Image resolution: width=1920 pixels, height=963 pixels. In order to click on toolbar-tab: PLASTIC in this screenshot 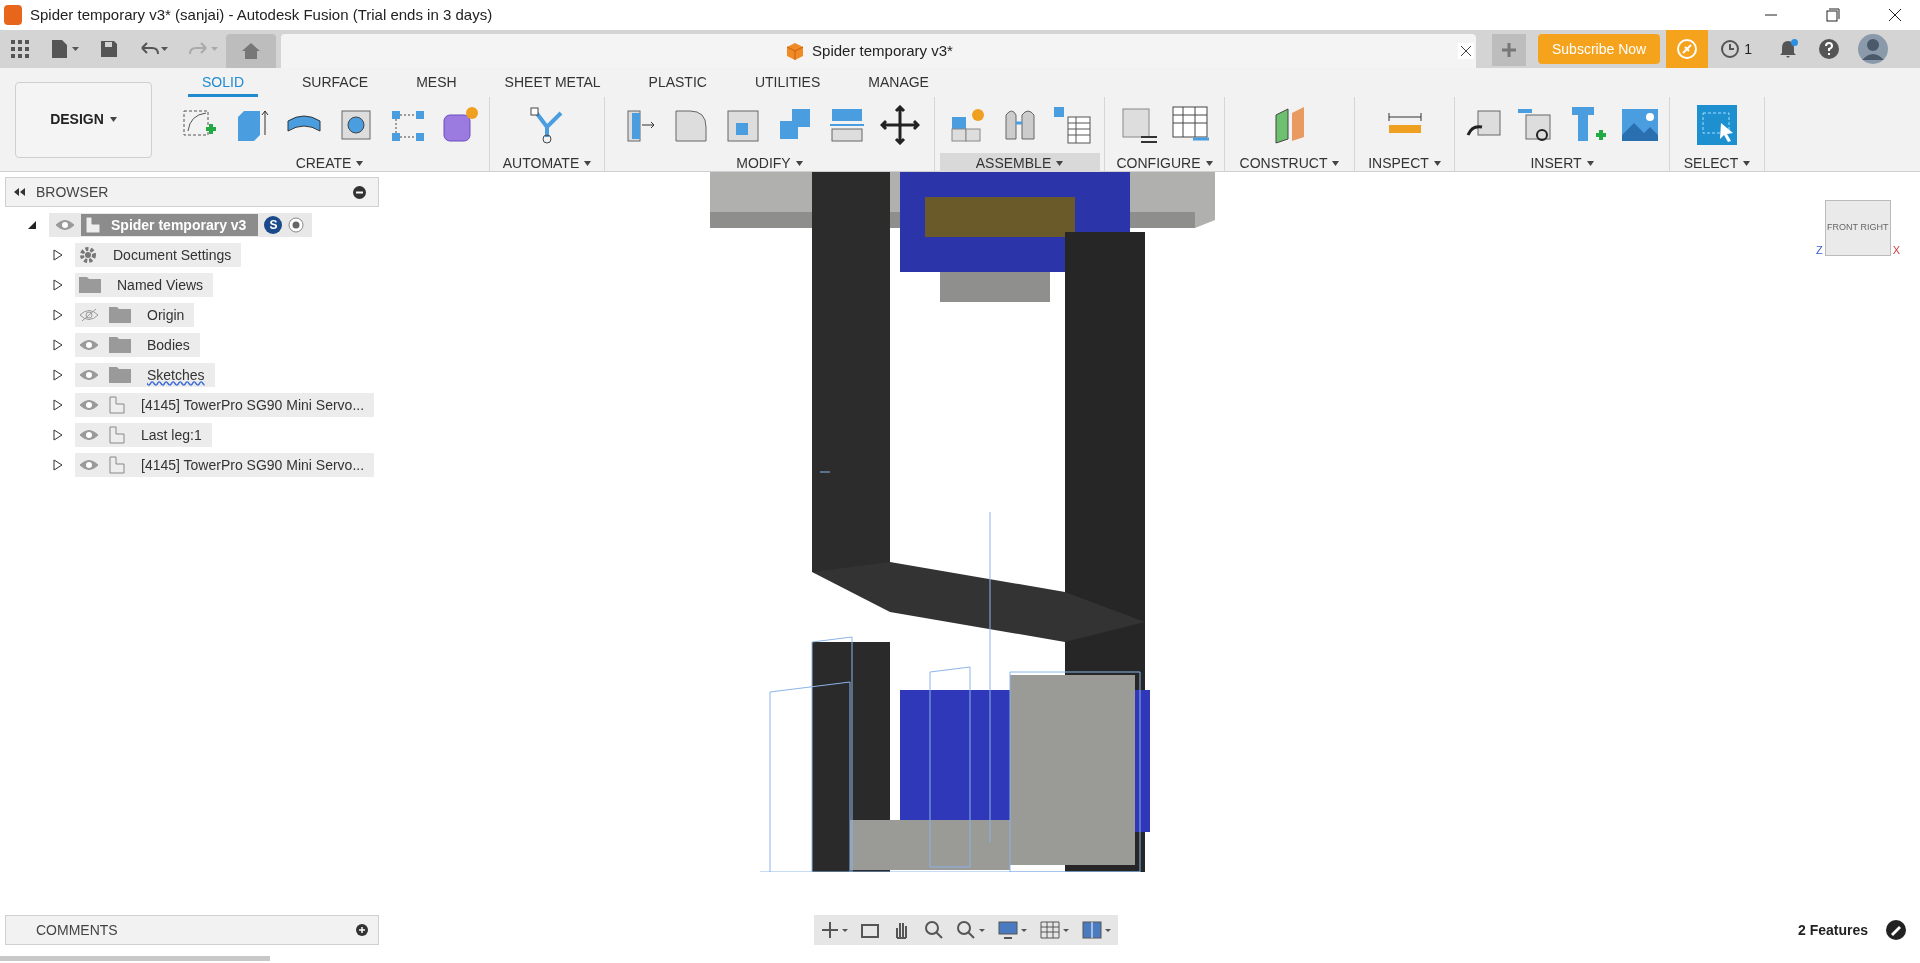, I will do `click(677, 84)`.